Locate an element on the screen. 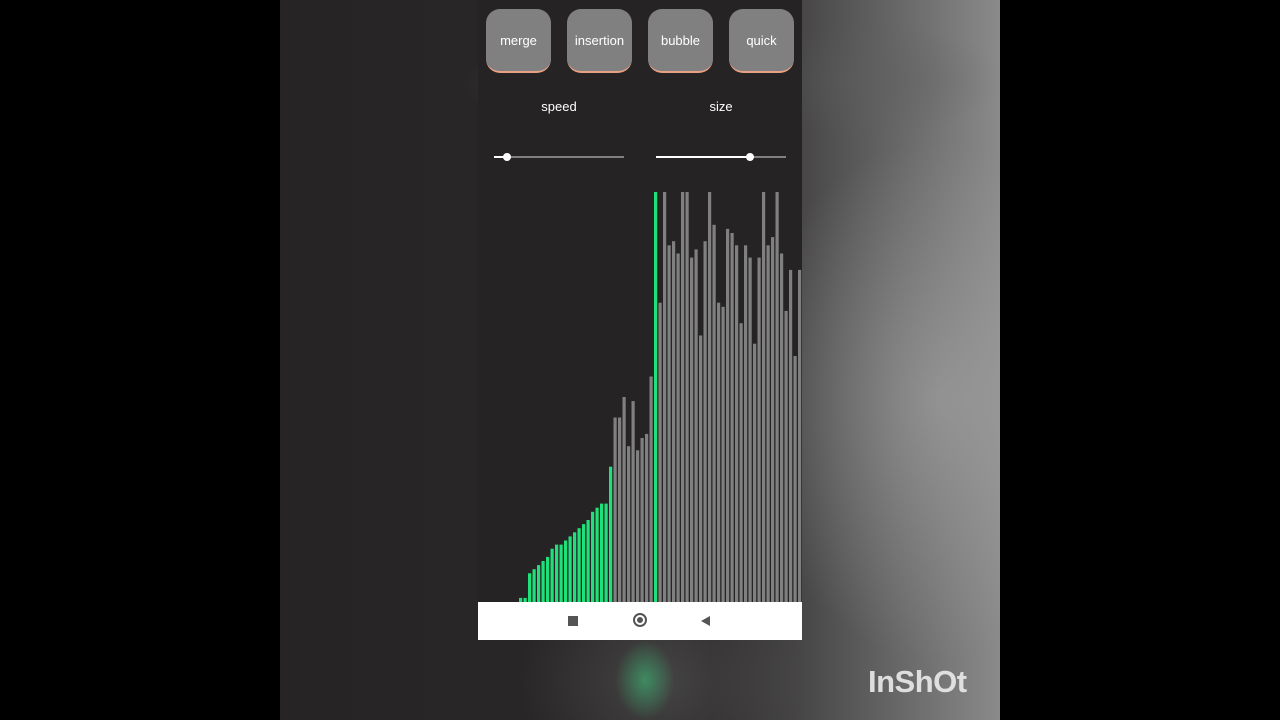 The image size is (1280, 720). android-nav-bar is located at coordinates (640, 621).